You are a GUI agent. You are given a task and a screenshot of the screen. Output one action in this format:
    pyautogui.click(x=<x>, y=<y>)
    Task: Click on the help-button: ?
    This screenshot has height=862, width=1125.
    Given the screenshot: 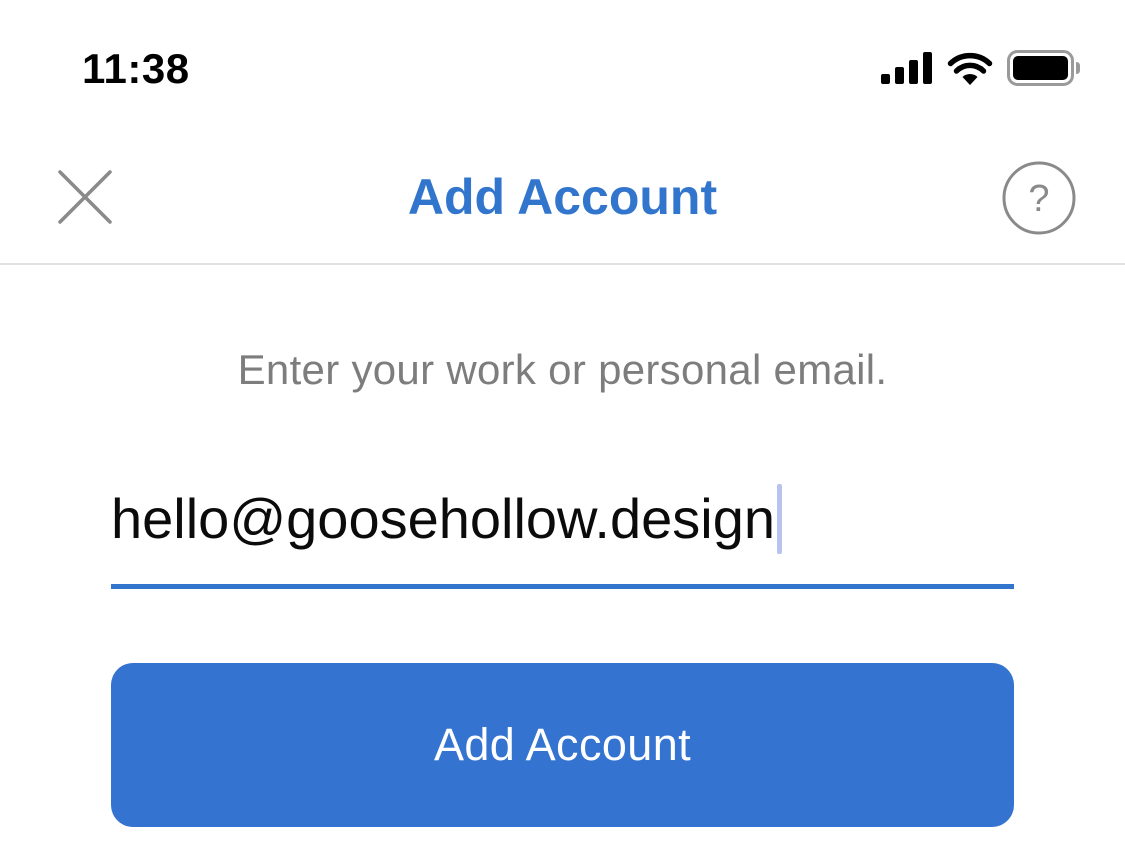 What is the action you would take?
    pyautogui.click(x=1039, y=198)
    